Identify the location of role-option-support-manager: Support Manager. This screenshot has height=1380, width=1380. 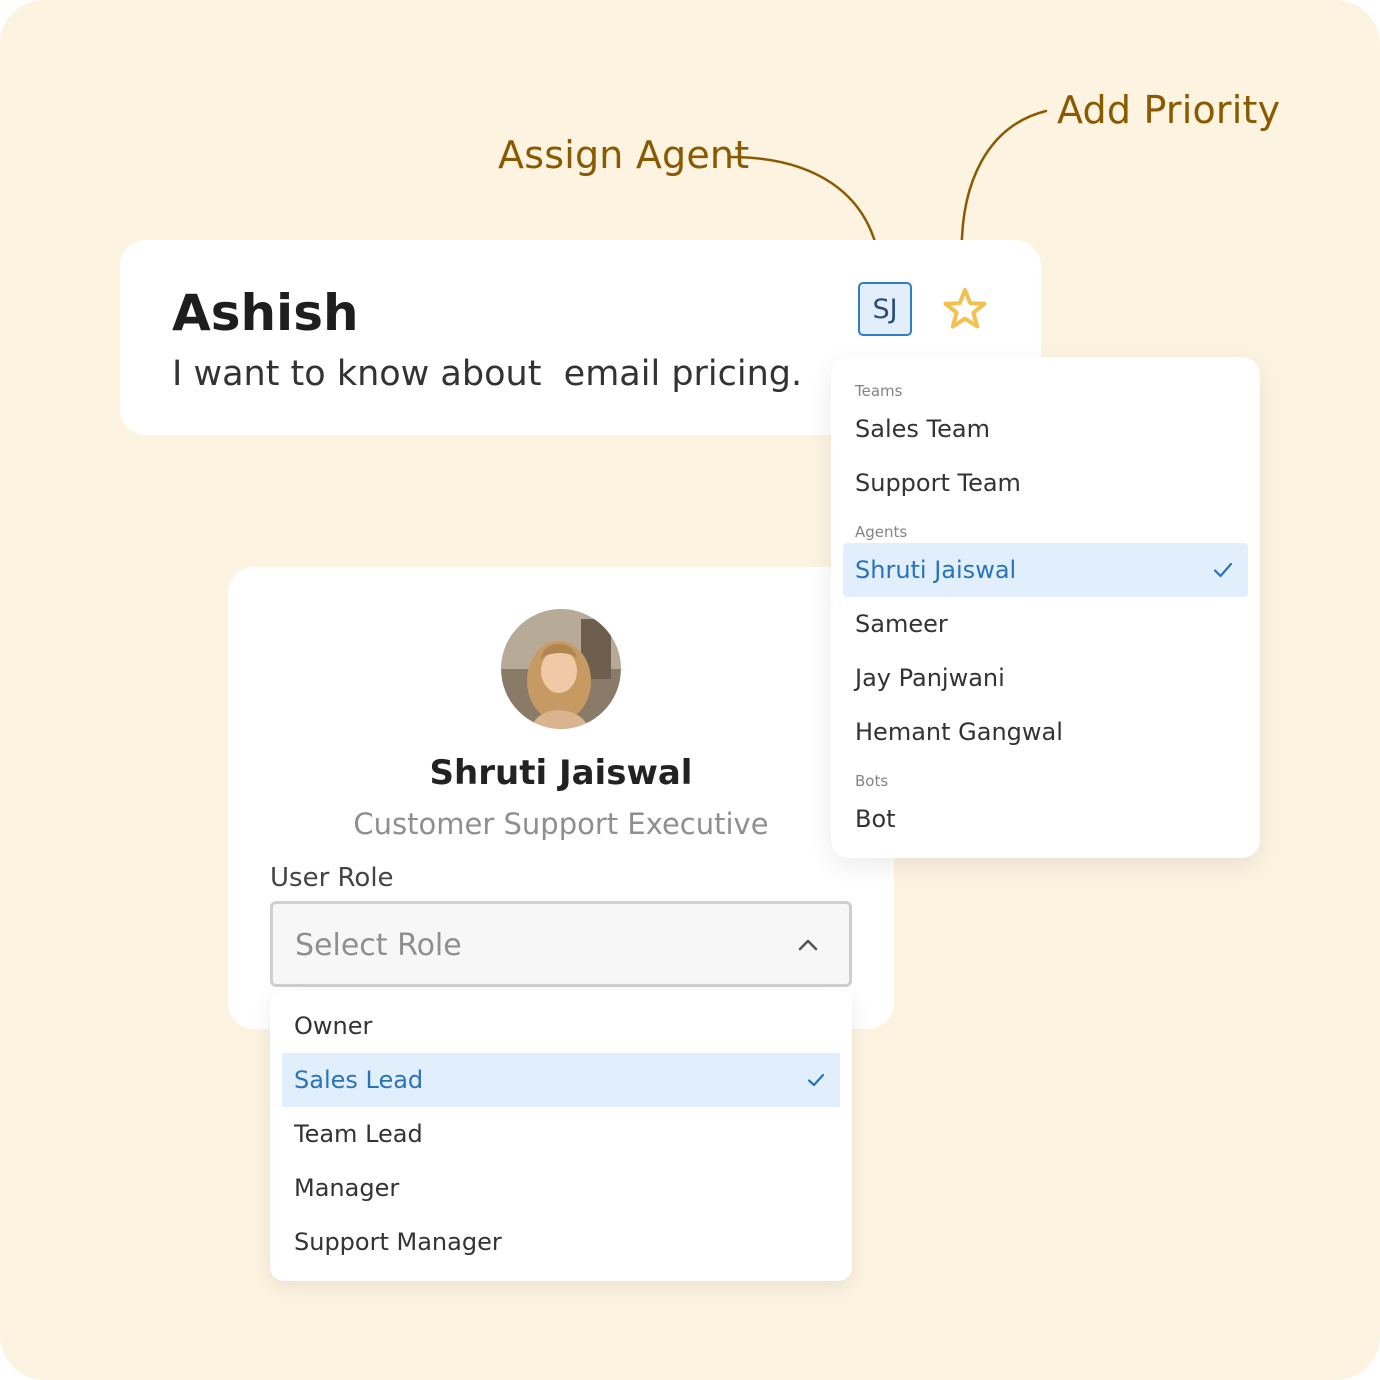
(561, 1242).